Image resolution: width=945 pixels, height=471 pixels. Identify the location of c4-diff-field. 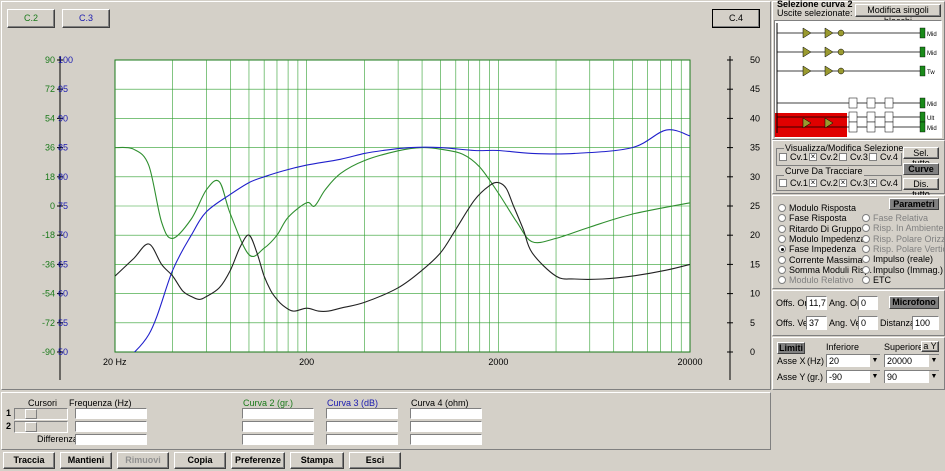
(446, 439).